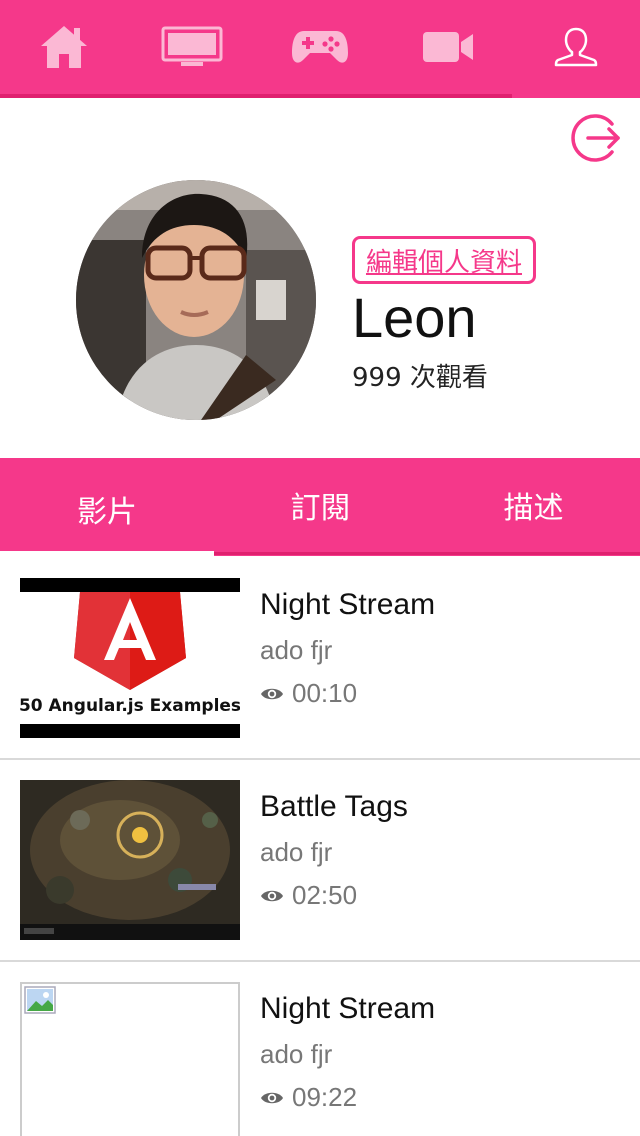 This screenshot has height=1136, width=640. What do you see at coordinates (130, 658) in the screenshot?
I see `video-thumbnail: 50 Angular.js Examples` at bounding box center [130, 658].